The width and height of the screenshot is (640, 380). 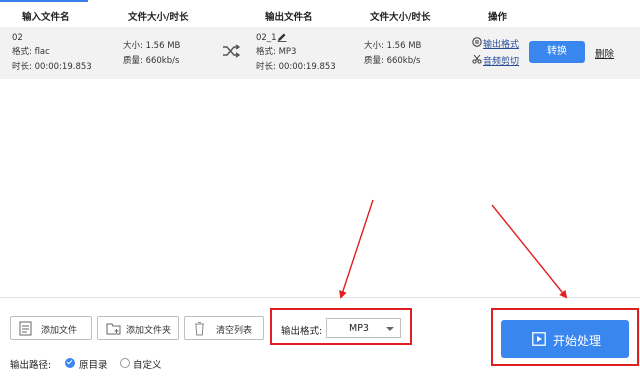 I want to click on annotation-arrow-to-start, so click(x=529, y=251).